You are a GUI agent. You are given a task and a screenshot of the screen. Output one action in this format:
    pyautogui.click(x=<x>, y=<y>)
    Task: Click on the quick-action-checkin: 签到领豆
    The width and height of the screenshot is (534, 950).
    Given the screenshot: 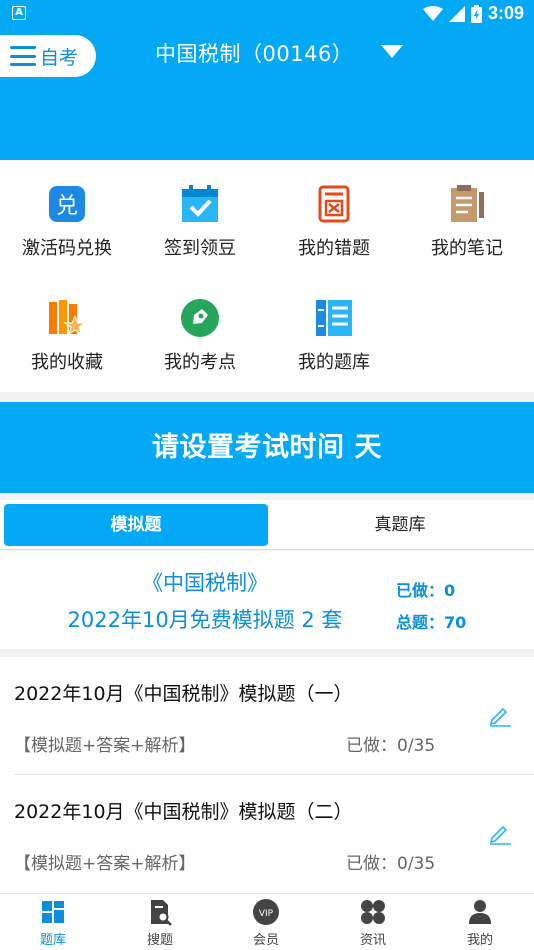 What is the action you would take?
    pyautogui.click(x=200, y=222)
    